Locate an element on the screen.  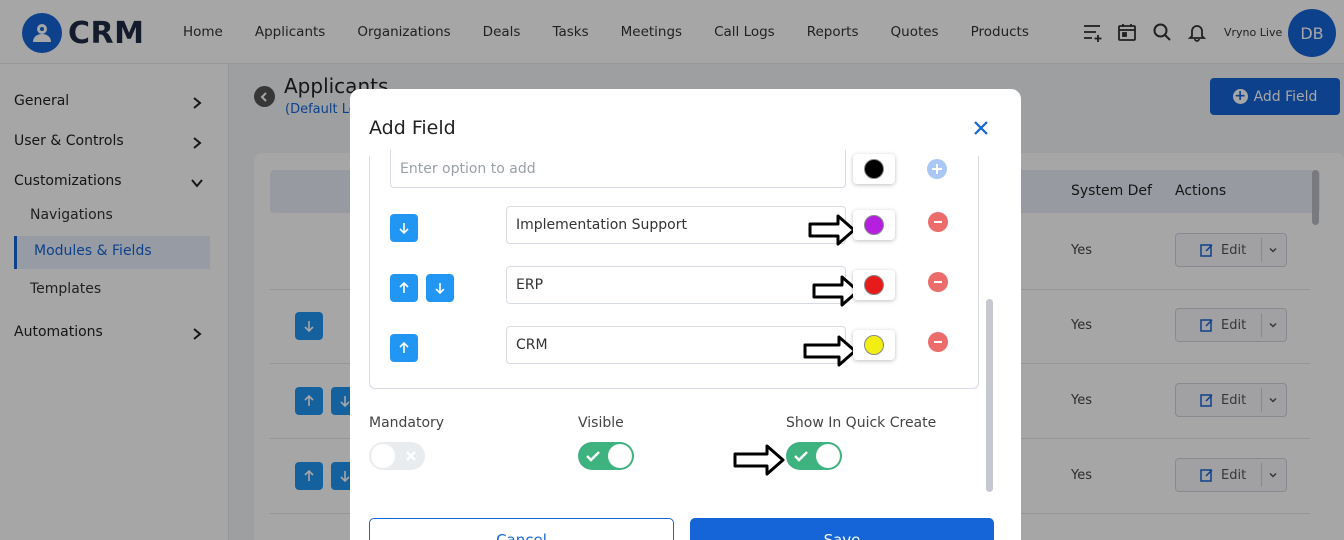
plus-icon is located at coordinates (937, 169).